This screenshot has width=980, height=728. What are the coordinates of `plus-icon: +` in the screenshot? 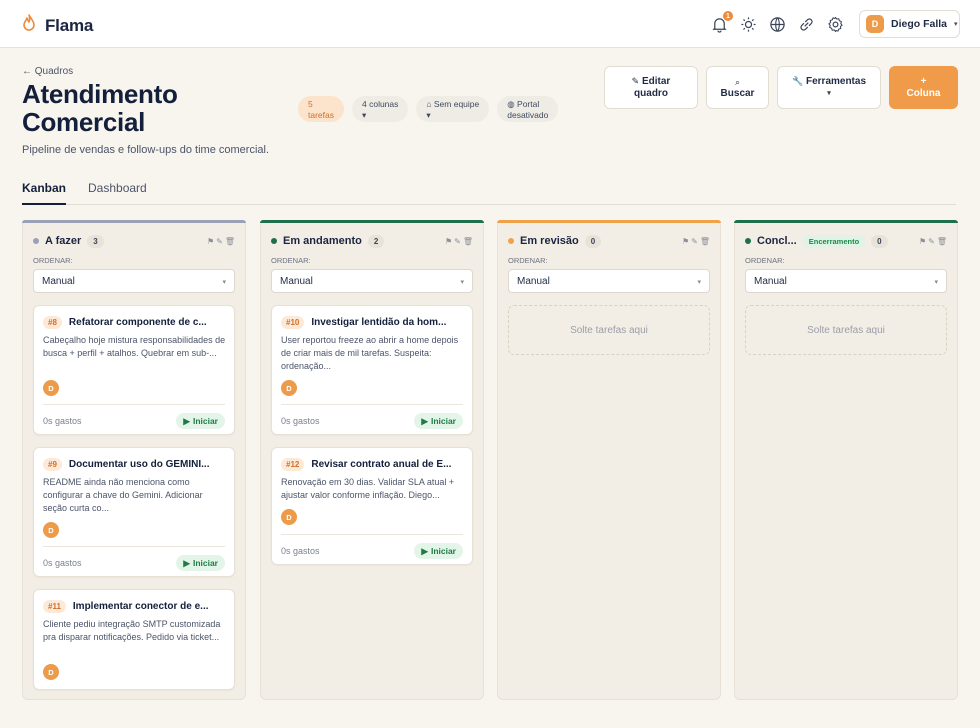 It's located at (923, 81).